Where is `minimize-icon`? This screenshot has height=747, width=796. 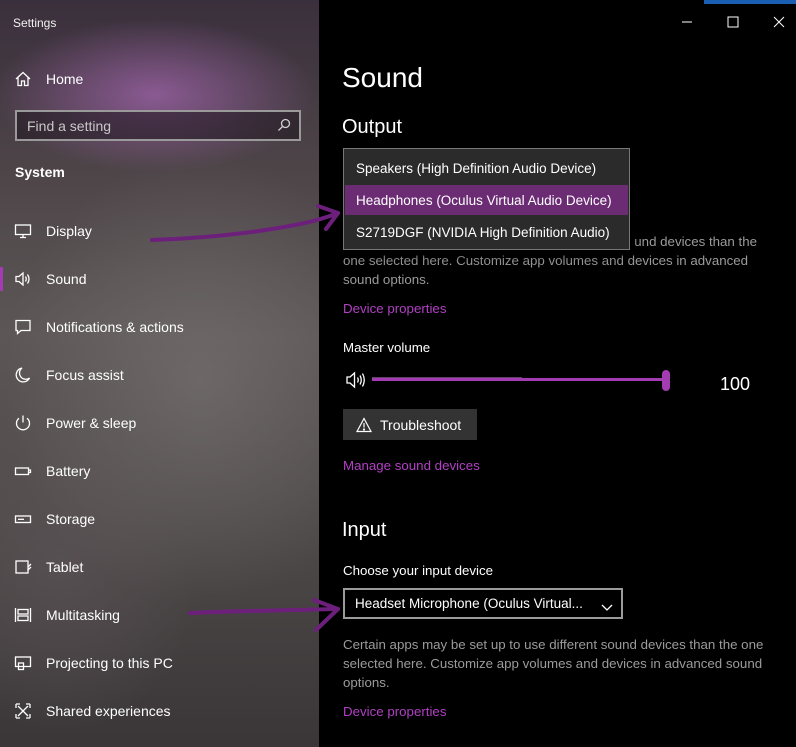 minimize-icon is located at coordinates (687, 22).